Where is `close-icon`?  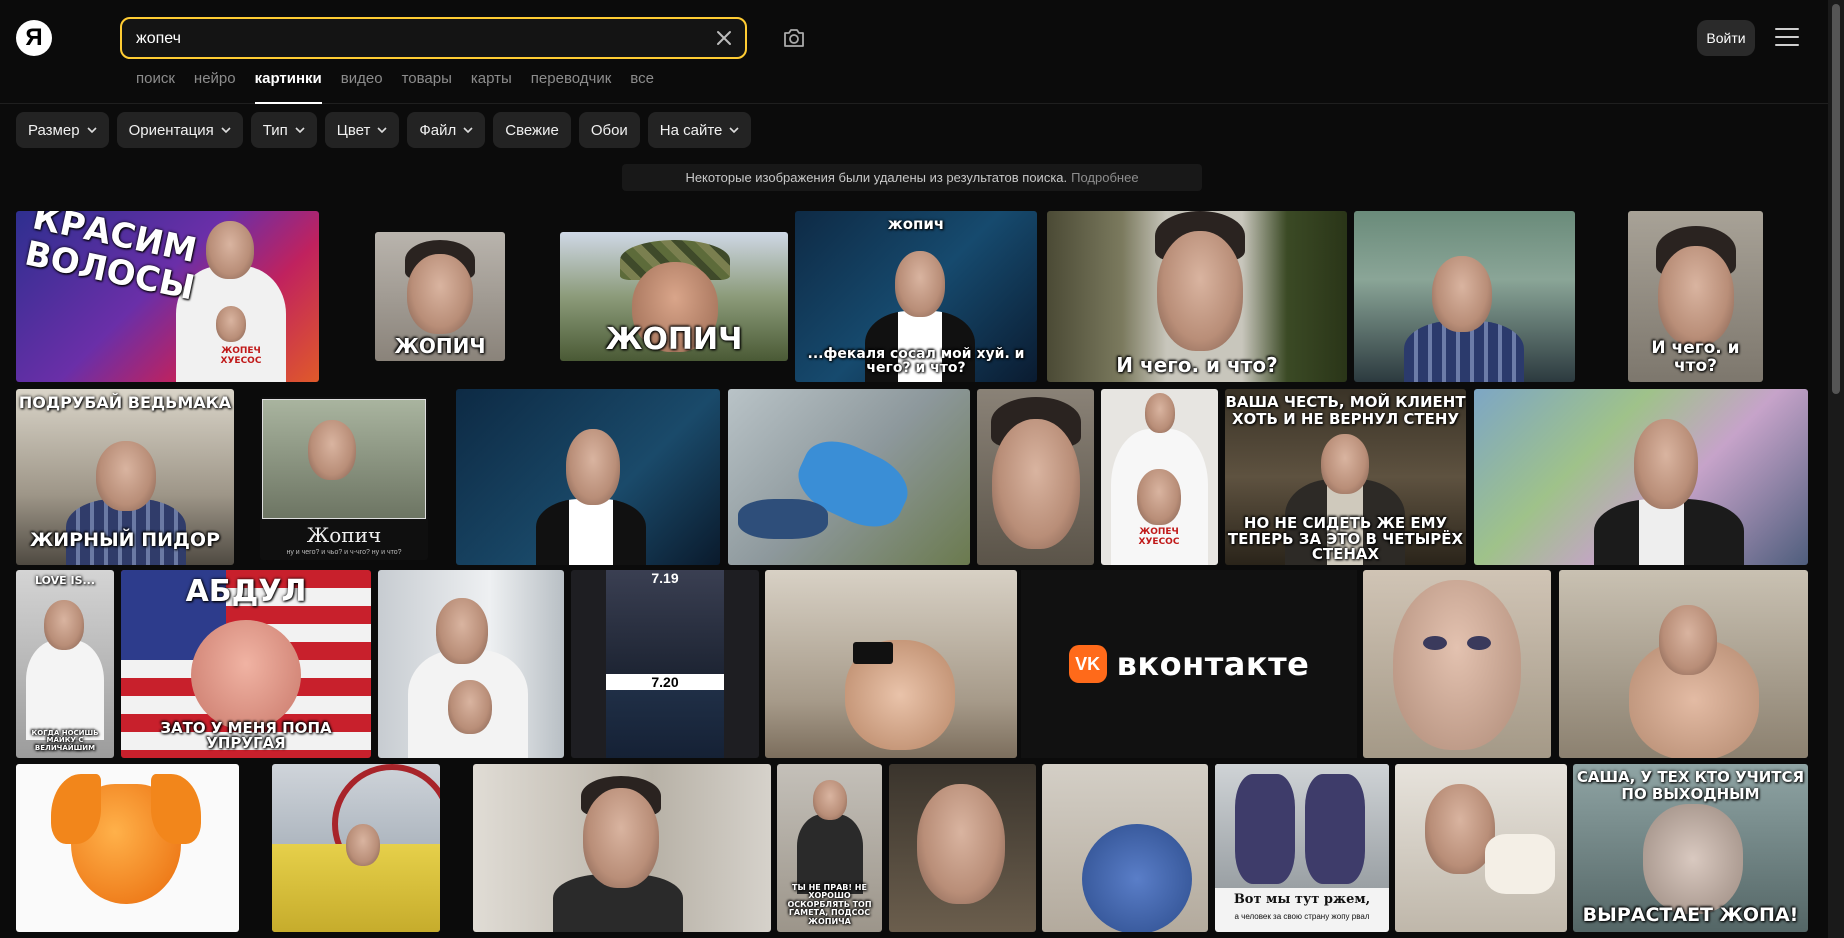
close-icon is located at coordinates (724, 38).